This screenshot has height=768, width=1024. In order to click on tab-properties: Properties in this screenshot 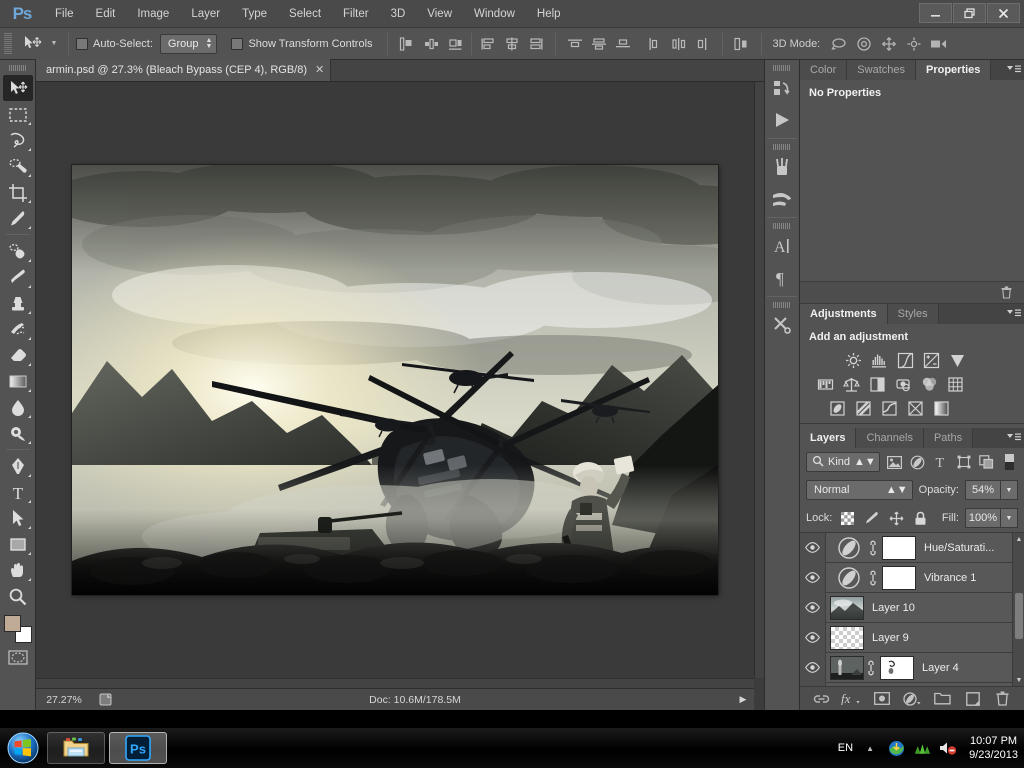, I will do `click(954, 70)`.